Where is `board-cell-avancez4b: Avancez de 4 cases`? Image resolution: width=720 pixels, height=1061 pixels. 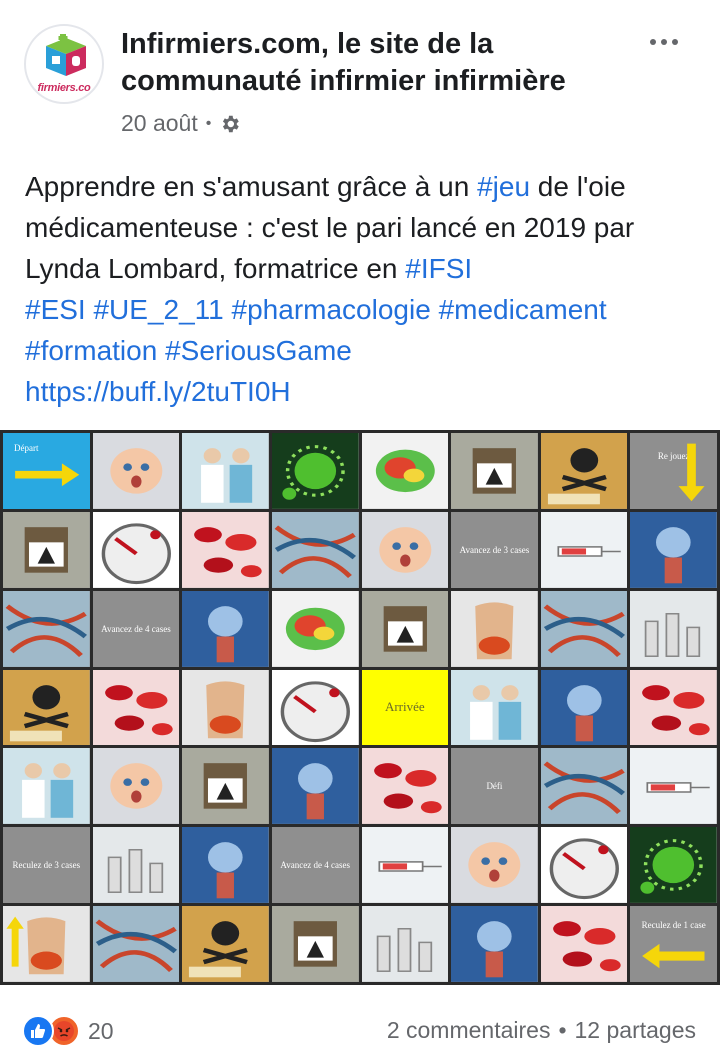 board-cell-avancez4b: Avancez de 4 cases is located at coordinates (315, 865).